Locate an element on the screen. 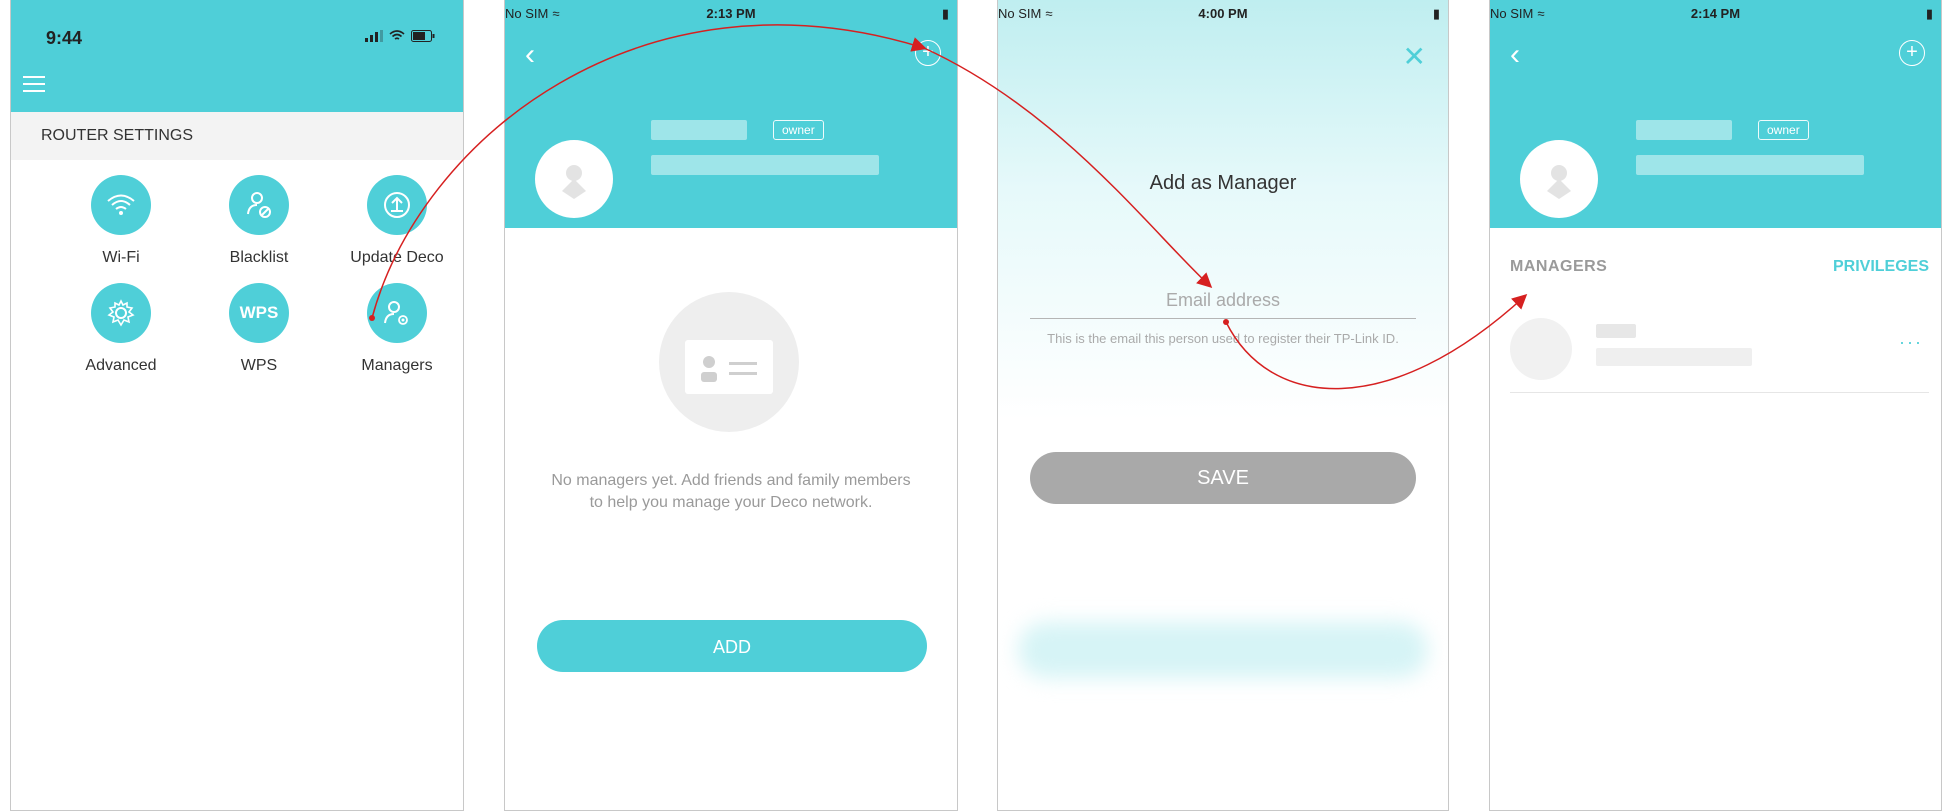 This screenshot has width=1946, height=811. avatar is located at coordinates (1541, 349).